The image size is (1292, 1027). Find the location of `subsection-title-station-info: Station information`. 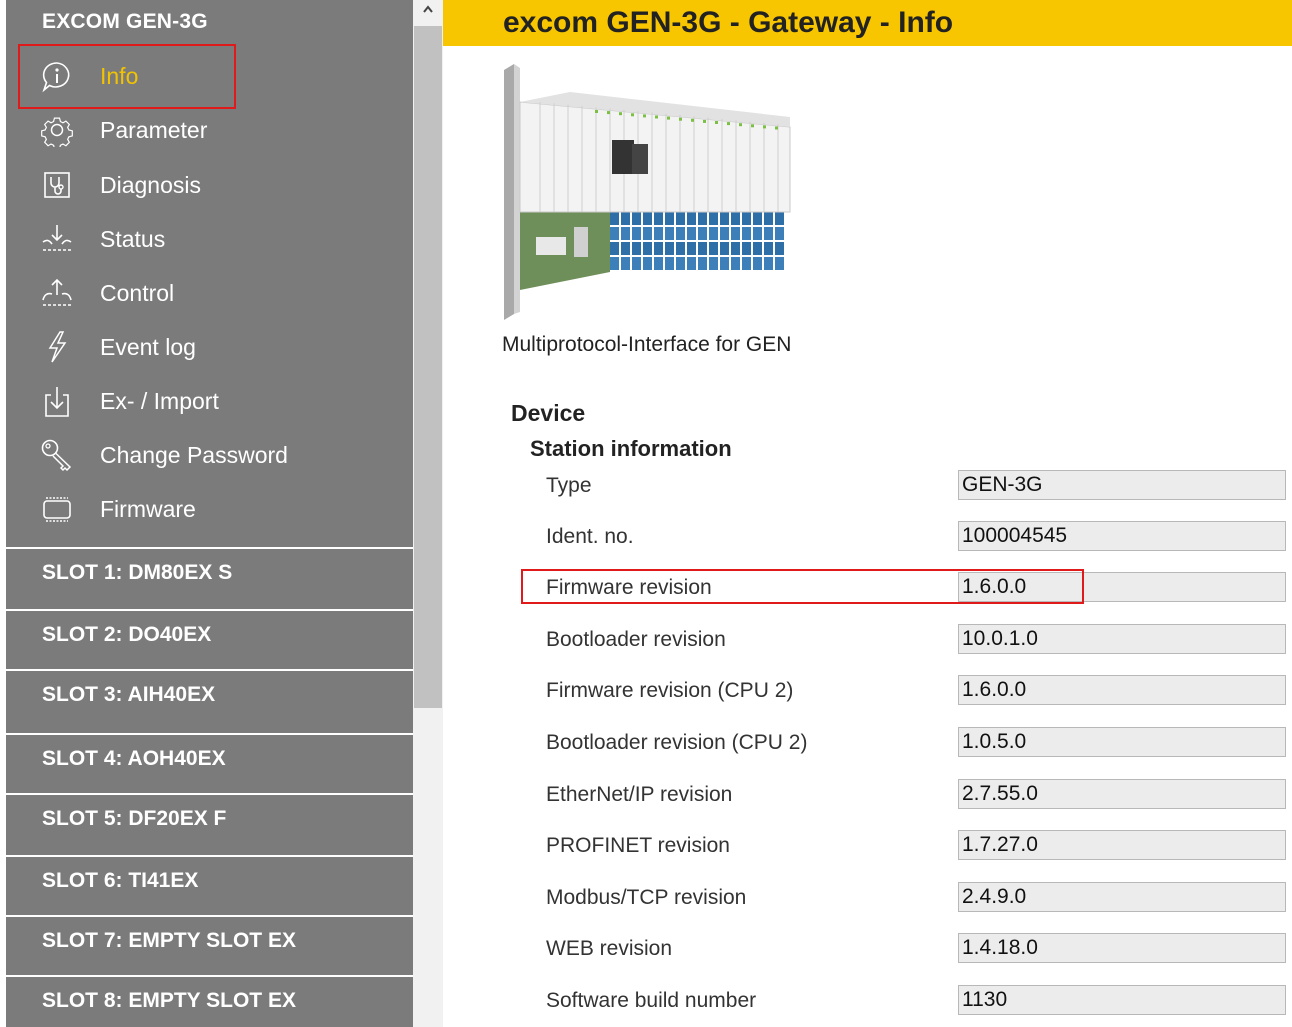

subsection-title-station-info: Station information is located at coordinates (631, 448).